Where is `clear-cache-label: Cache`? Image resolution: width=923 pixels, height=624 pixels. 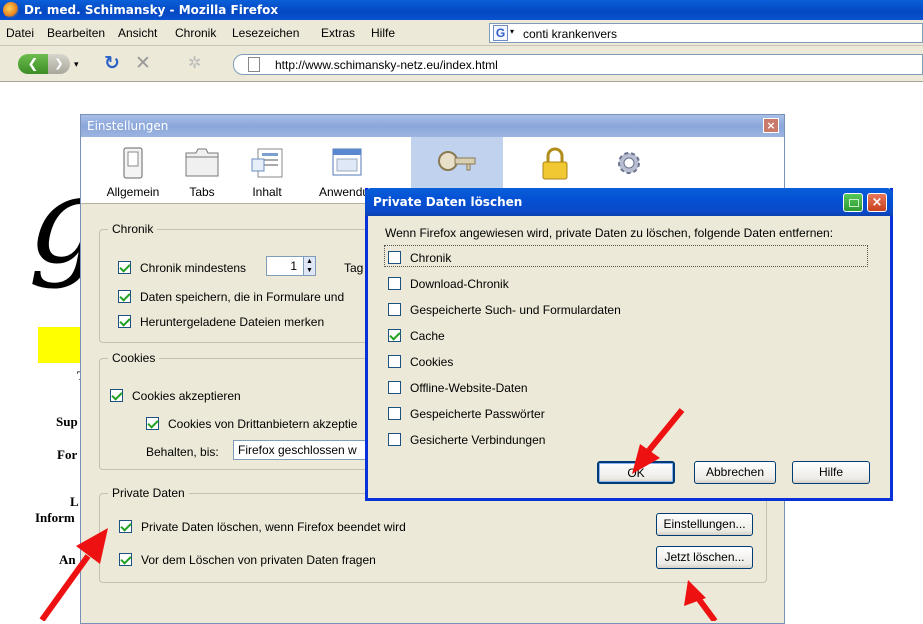
clear-cache-label: Cache is located at coordinates (427, 336).